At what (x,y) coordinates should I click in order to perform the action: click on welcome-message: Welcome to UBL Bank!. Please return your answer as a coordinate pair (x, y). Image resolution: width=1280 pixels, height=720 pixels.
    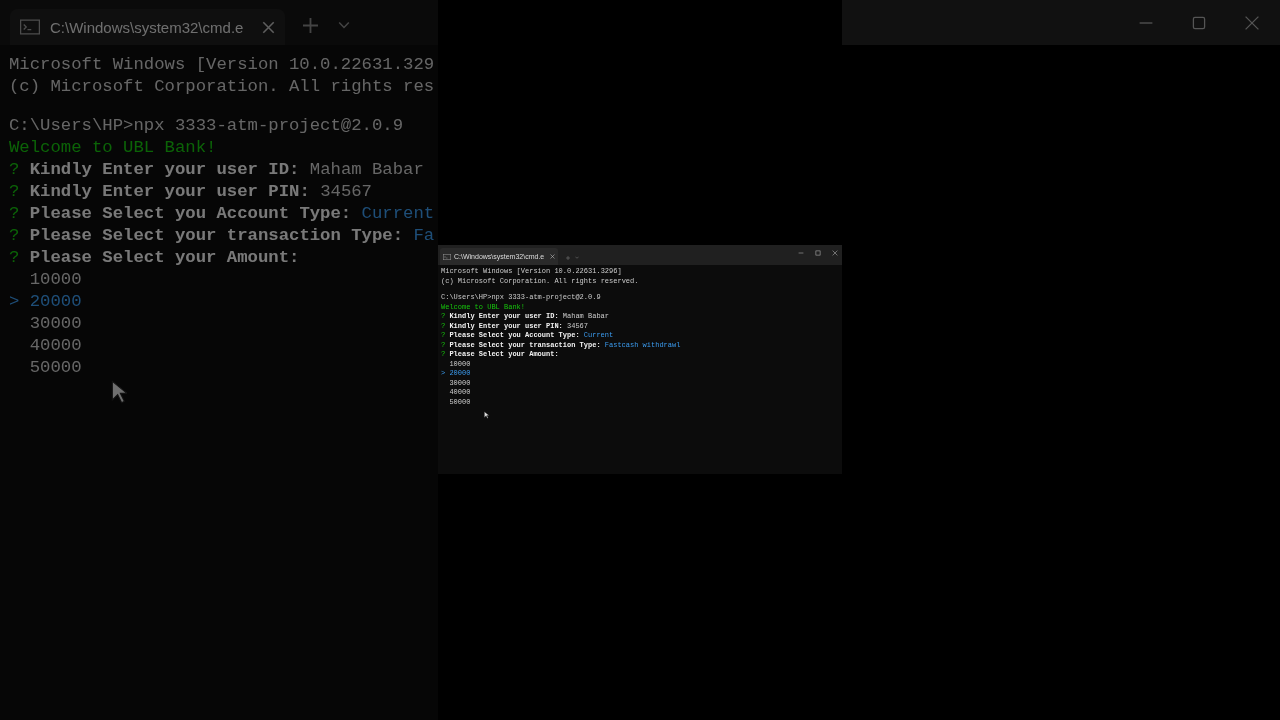
    Looking at the image, I should click on (113, 148).